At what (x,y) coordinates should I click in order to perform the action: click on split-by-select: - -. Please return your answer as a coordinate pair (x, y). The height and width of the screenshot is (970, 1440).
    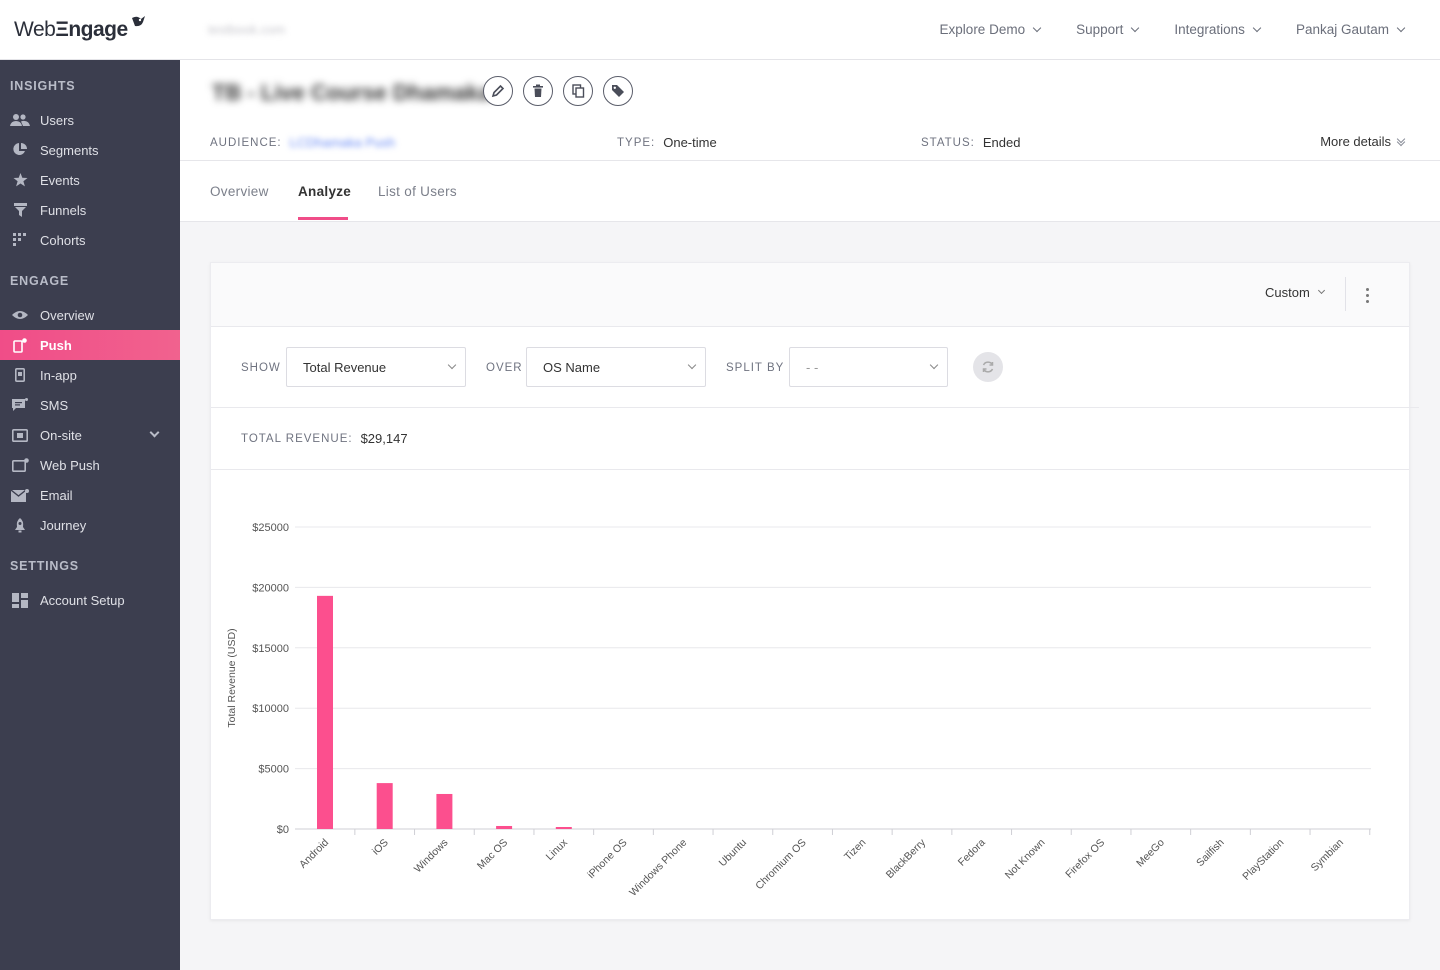
    Looking at the image, I should click on (868, 367).